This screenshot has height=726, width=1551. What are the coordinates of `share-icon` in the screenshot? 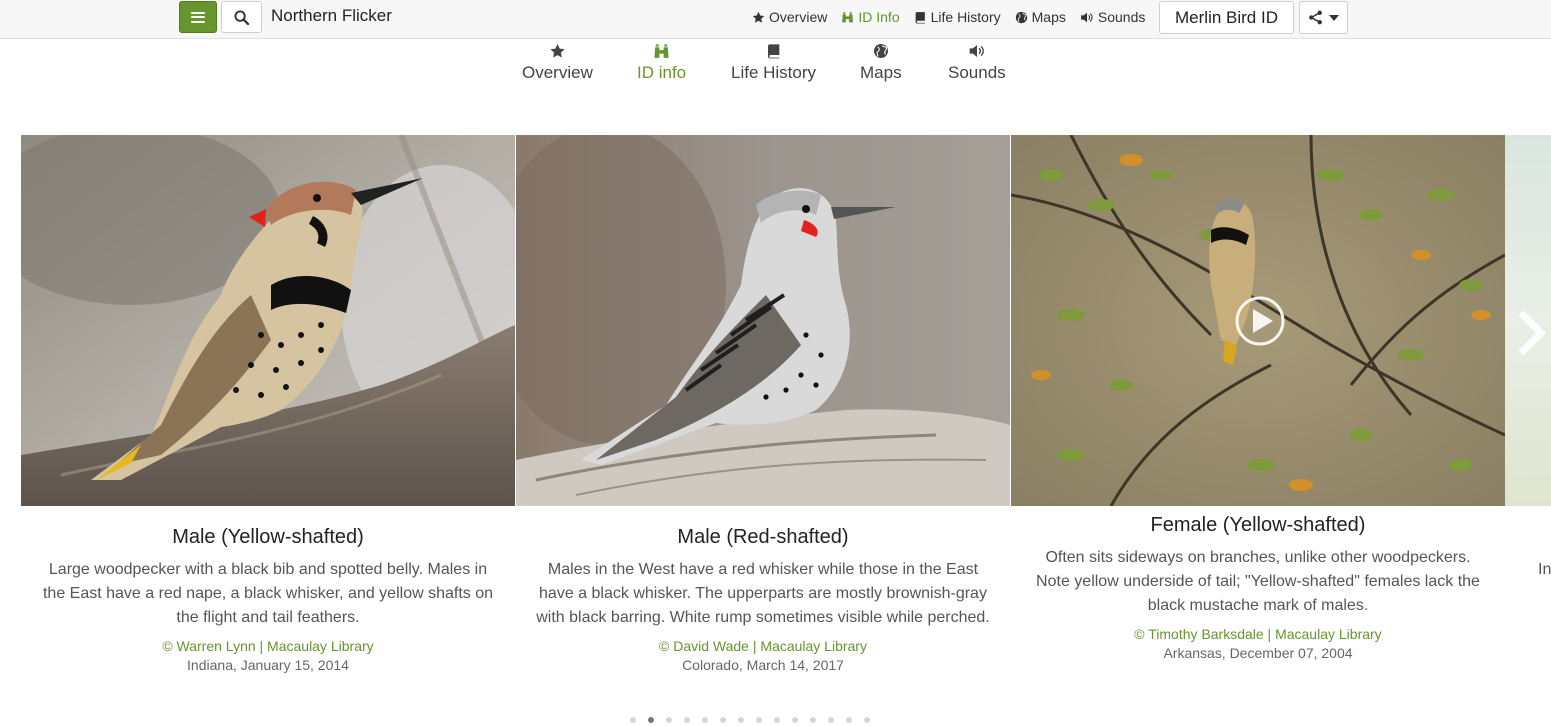 It's located at (1315, 17).